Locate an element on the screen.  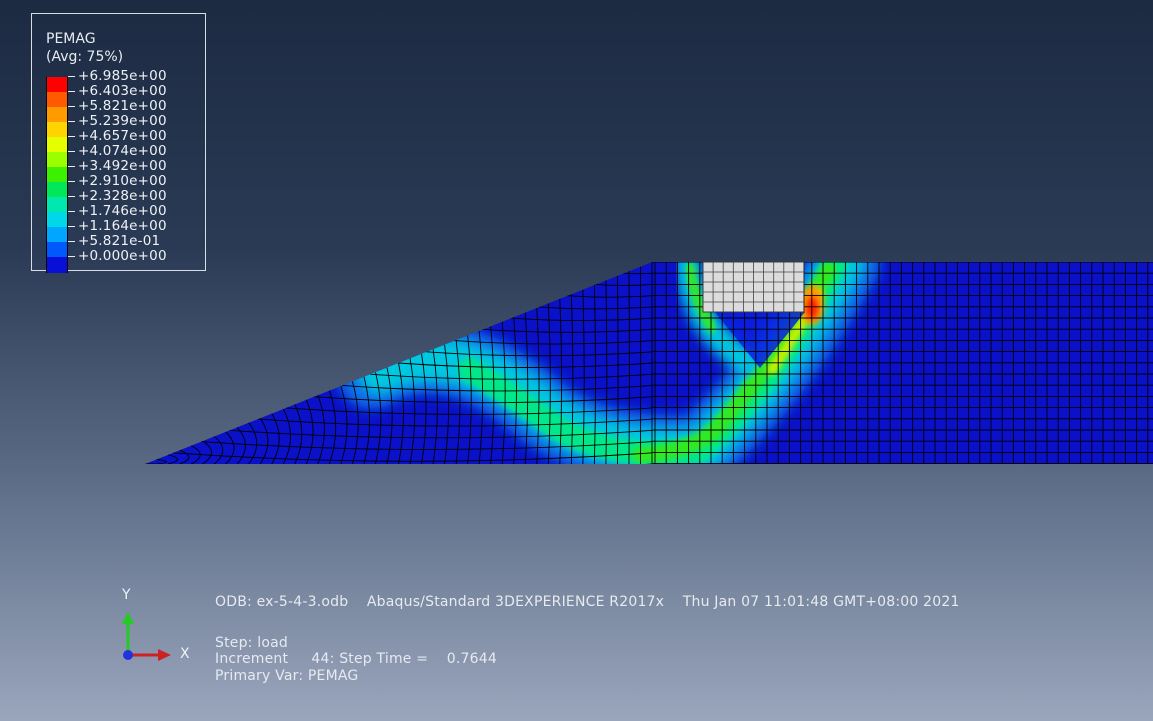
legend-value-label: +6.985e+00 is located at coordinates (122, 76).